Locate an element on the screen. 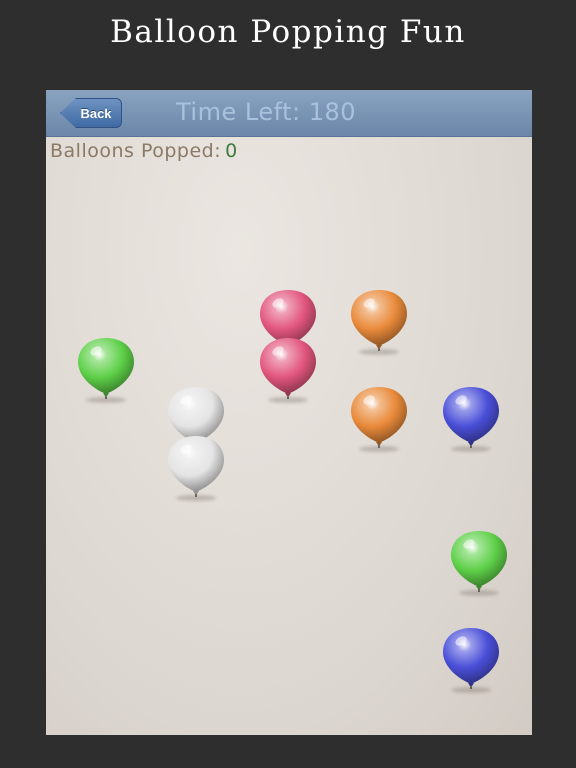  balloon-white is located at coordinates (196, 465).